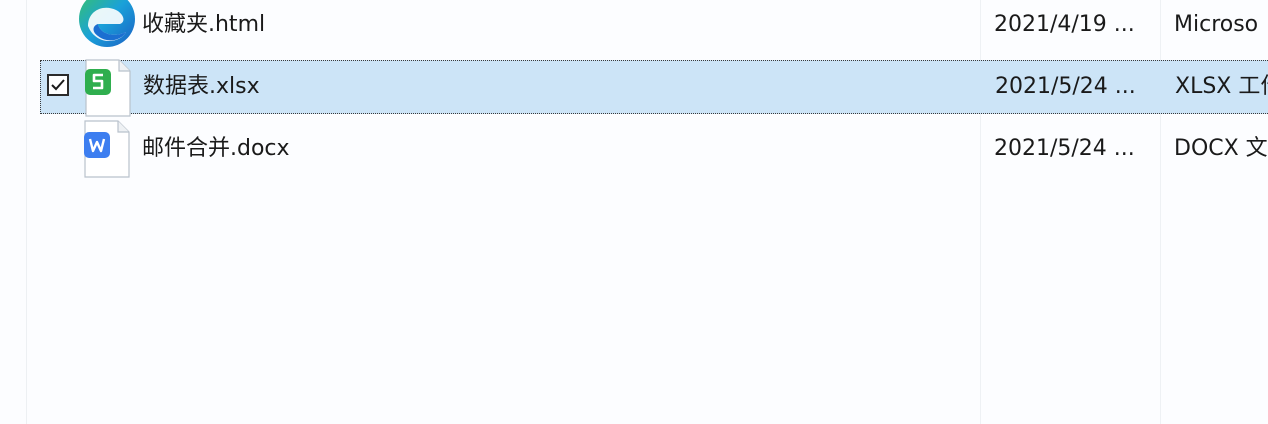 The height and width of the screenshot is (424, 1268). Describe the element at coordinates (108, 88) in the screenshot. I see `wps-spreadsheet-icon` at that location.